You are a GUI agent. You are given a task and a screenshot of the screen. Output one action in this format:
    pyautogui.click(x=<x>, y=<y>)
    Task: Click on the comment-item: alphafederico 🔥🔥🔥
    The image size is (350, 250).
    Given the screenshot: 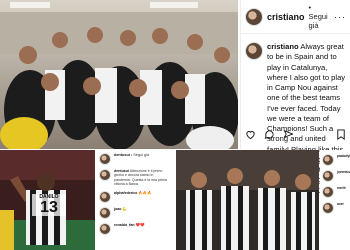 What is the action you would take?
    pyautogui.click(x=135, y=196)
    